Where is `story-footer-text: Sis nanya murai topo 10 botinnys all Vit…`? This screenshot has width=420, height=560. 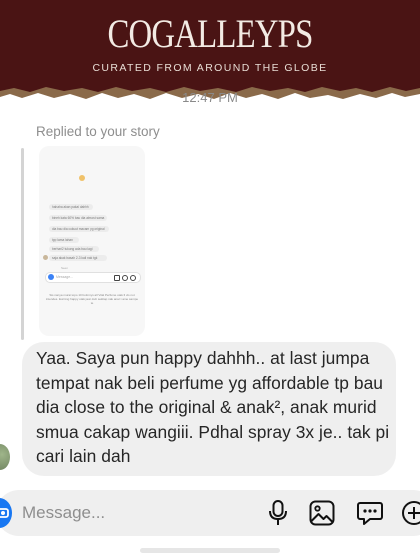
story-footer-text: Sis nanya murai topo 10 botinnys all Vit… is located at coordinates (92, 299).